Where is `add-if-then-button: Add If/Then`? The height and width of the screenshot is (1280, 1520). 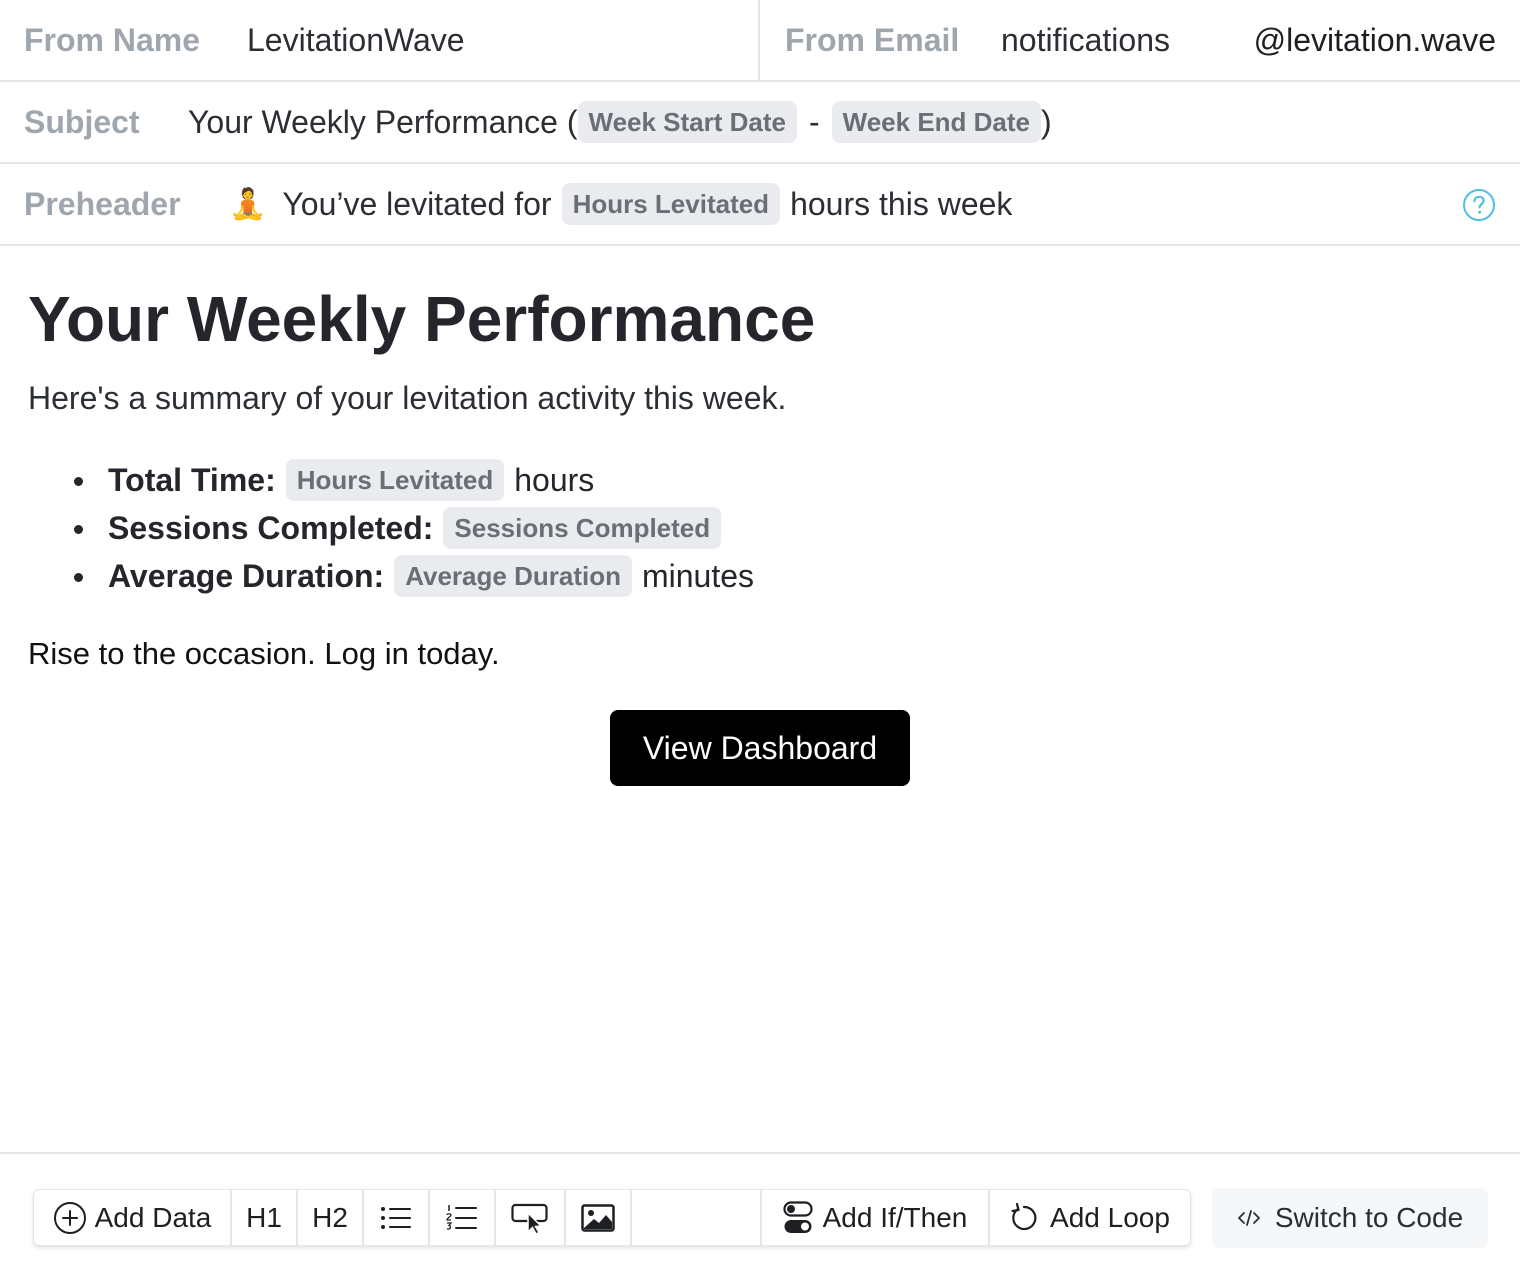 add-if-then-button: Add If/Then is located at coordinates (876, 1217).